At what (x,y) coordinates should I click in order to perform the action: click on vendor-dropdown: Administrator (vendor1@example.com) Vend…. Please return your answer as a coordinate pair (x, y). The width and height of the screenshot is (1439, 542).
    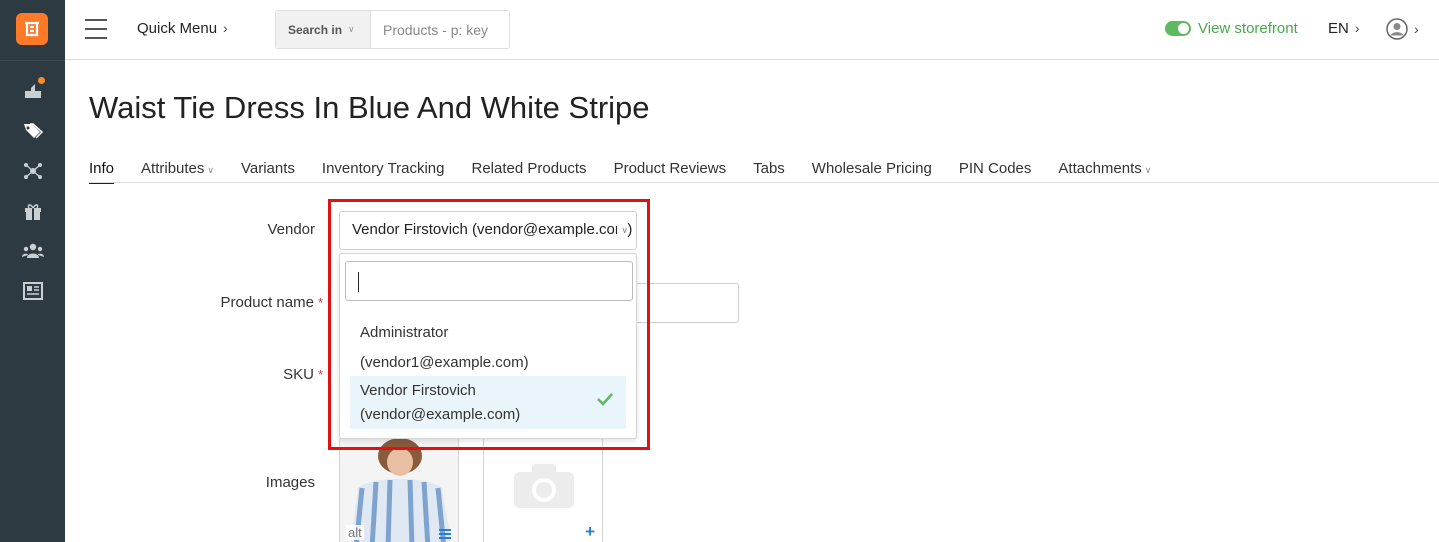
    Looking at the image, I should click on (488, 346).